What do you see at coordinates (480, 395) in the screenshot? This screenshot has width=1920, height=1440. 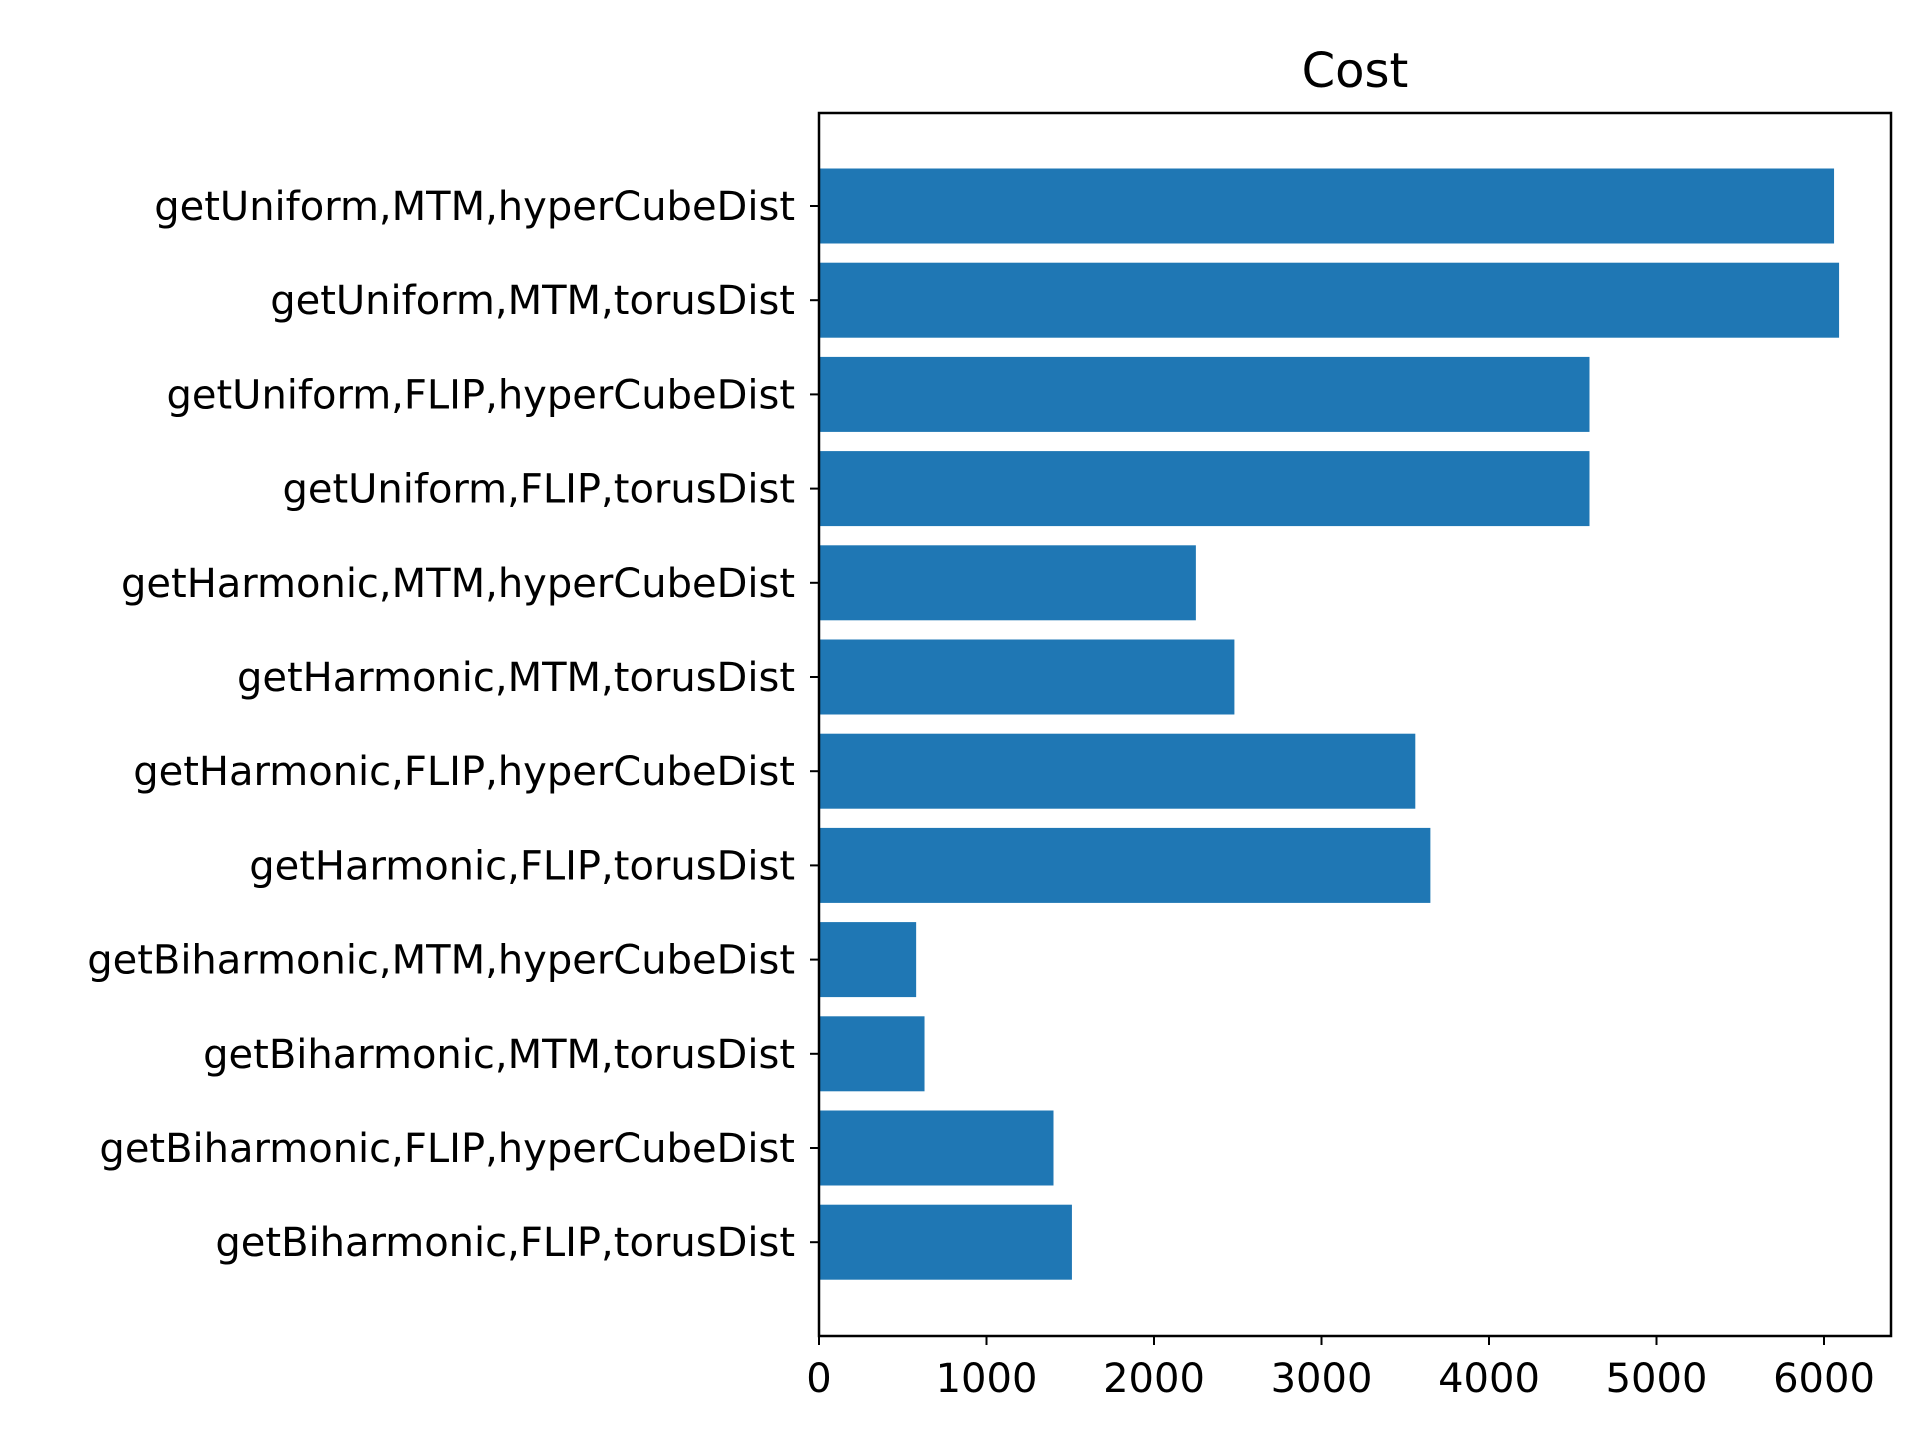 I see `y-tick-label-2: getUniform,FLIP,hyperCubeDist` at bounding box center [480, 395].